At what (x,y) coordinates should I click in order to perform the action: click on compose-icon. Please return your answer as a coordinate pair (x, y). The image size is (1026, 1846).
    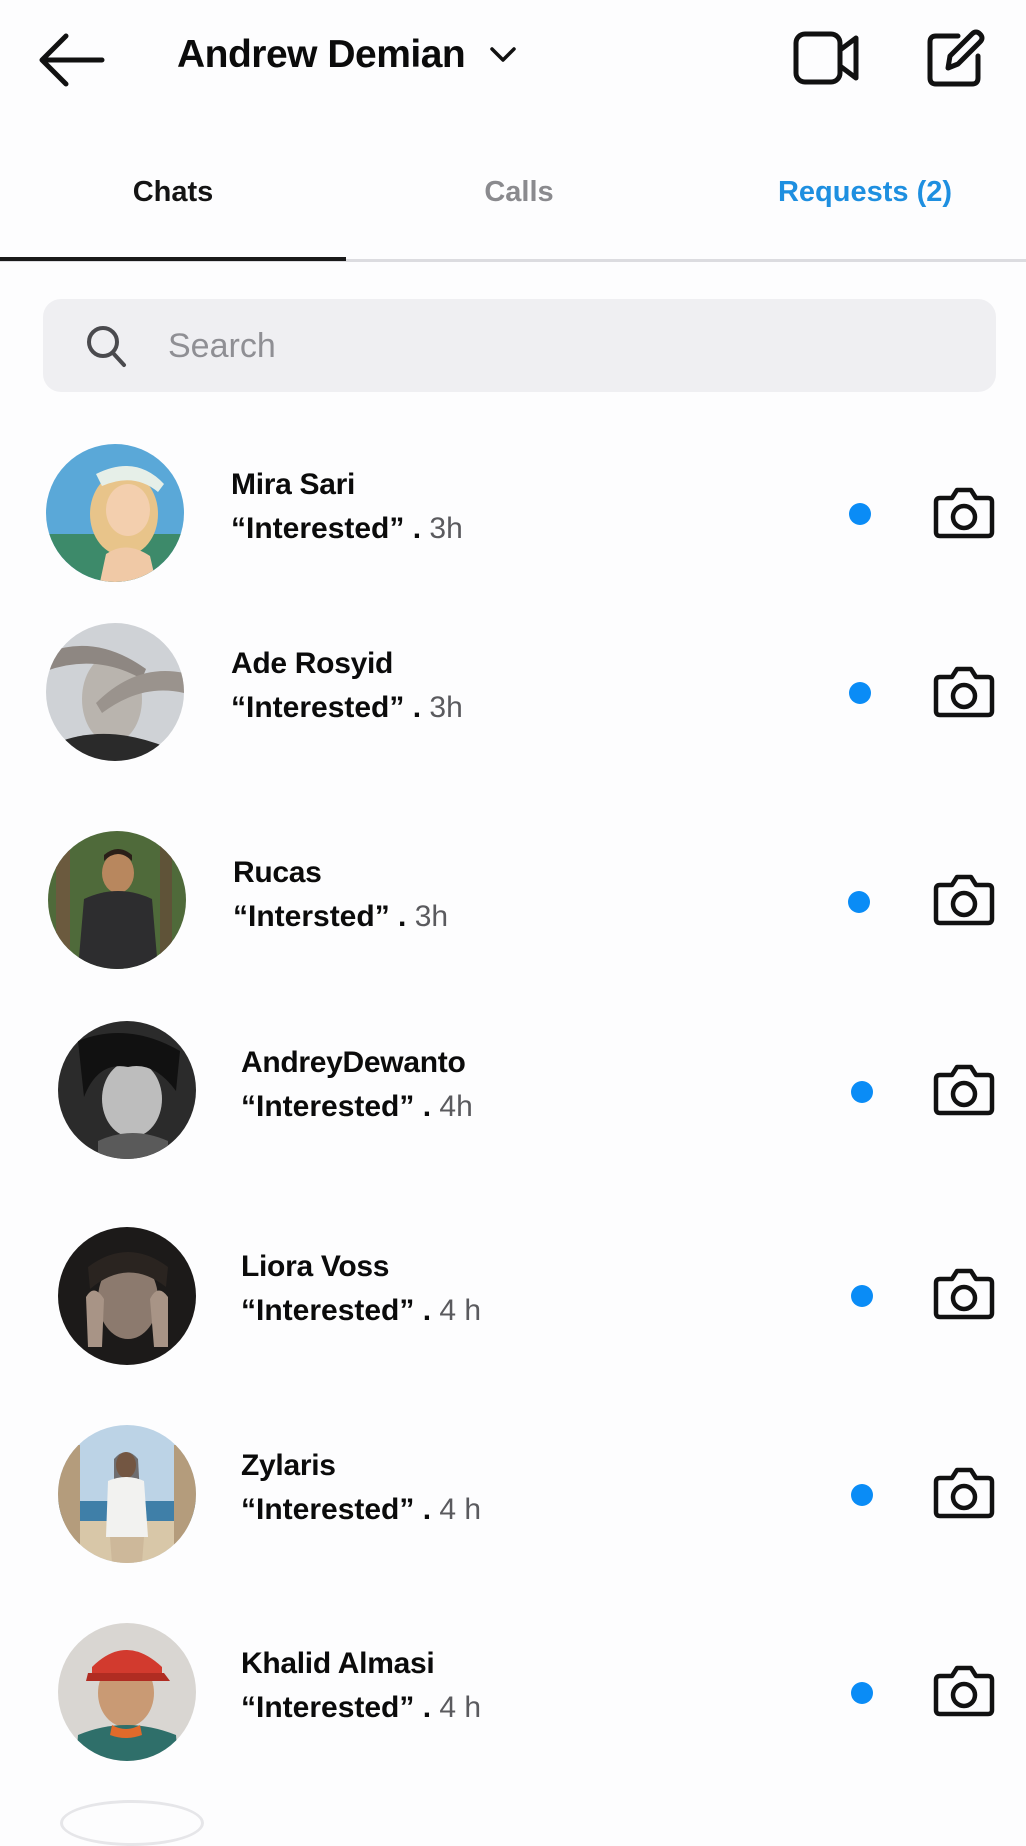
    Looking at the image, I should click on (956, 58).